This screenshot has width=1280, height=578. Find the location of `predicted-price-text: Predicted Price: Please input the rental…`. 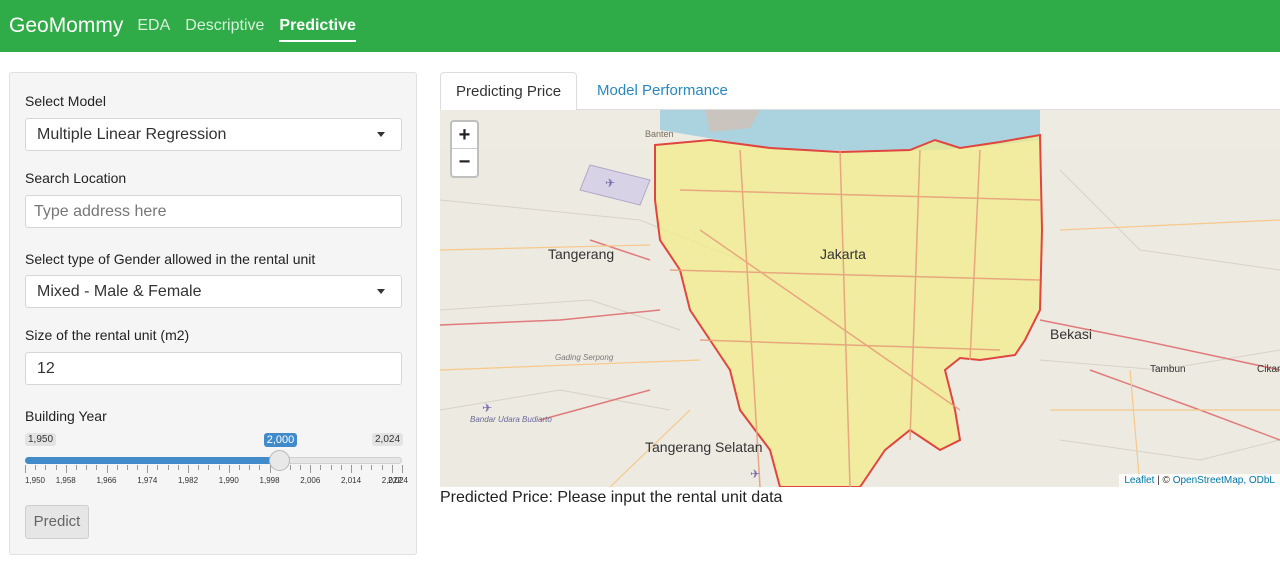

predicted-price-text: Predicted Price: Please input the rental… is located at coordinates (611, 497).